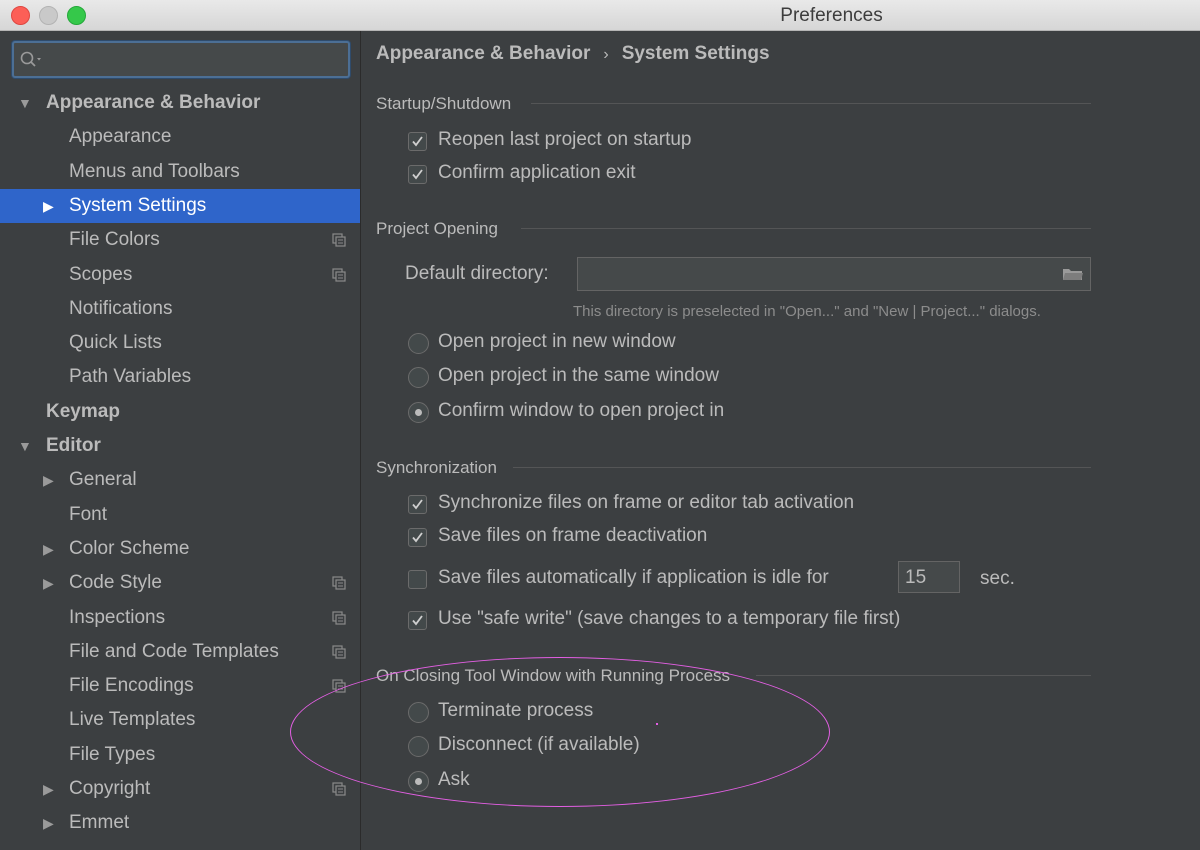 The height and width of the screenshot is (850, 1200). I want to click on startup-group-title: Startup/Shutdown, so click(444, 103).